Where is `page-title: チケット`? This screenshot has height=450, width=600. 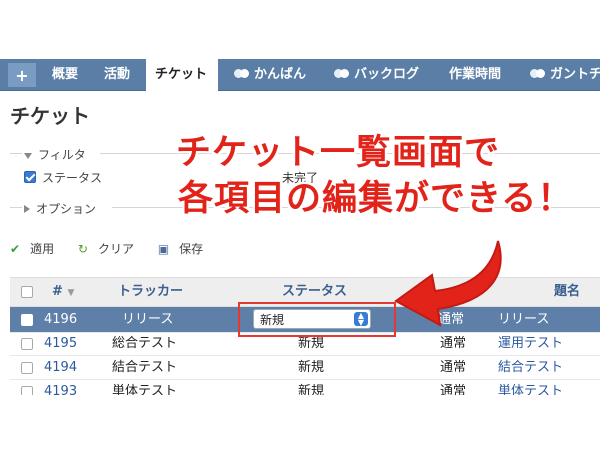
page-title: チケット is located at coordinates (50, 116).